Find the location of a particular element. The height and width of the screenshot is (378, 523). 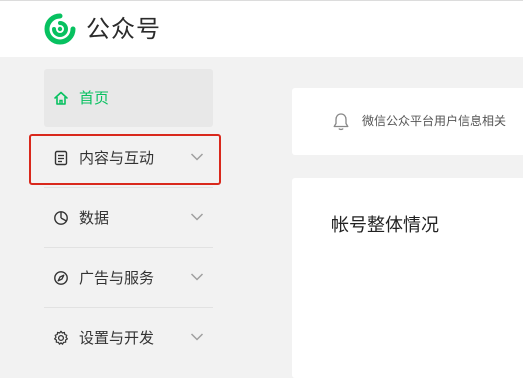

pie-chart-icon is located at coordinates (61, 218).